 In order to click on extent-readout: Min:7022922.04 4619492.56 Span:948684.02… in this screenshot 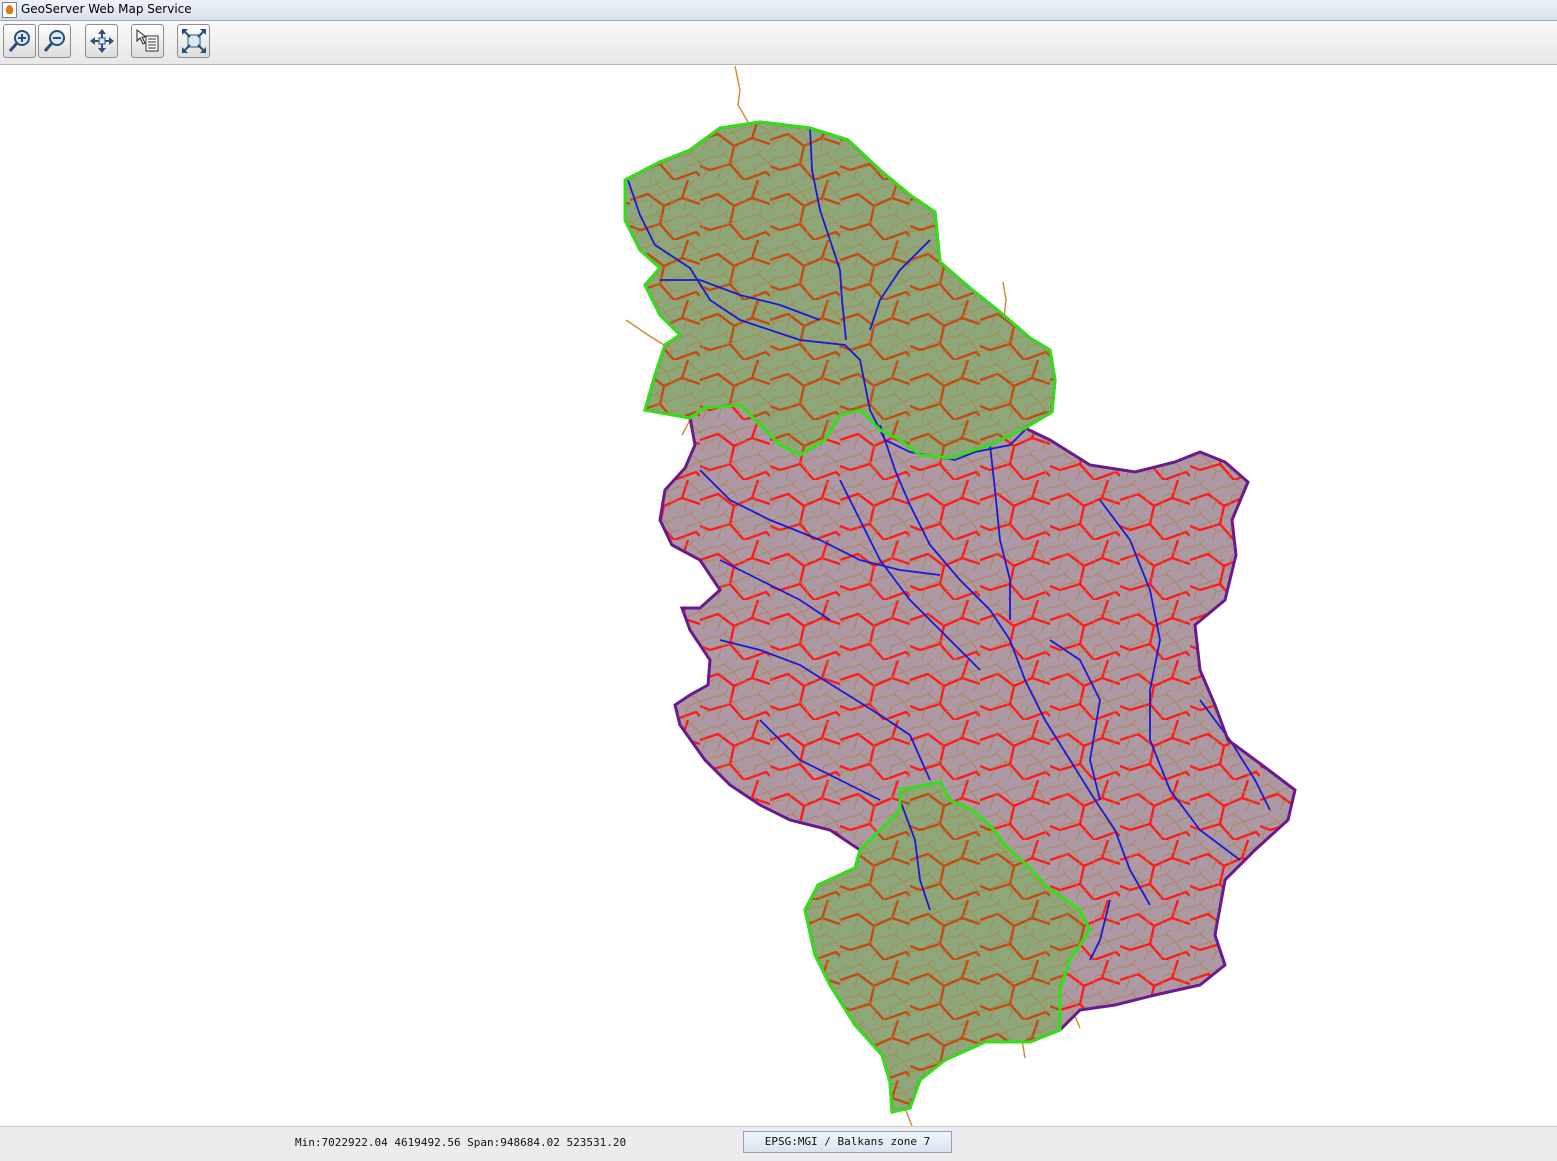, I will do `click(461, 1142)`.